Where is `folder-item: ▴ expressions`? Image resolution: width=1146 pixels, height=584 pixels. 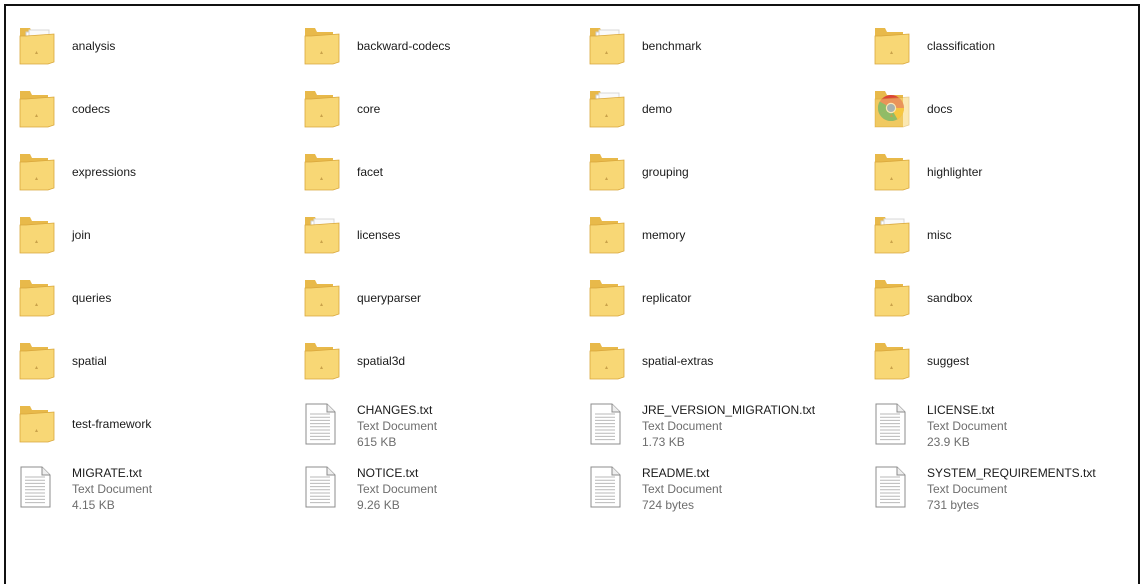
folder-item: ▴ expressions is located at coordinates (160, 175).